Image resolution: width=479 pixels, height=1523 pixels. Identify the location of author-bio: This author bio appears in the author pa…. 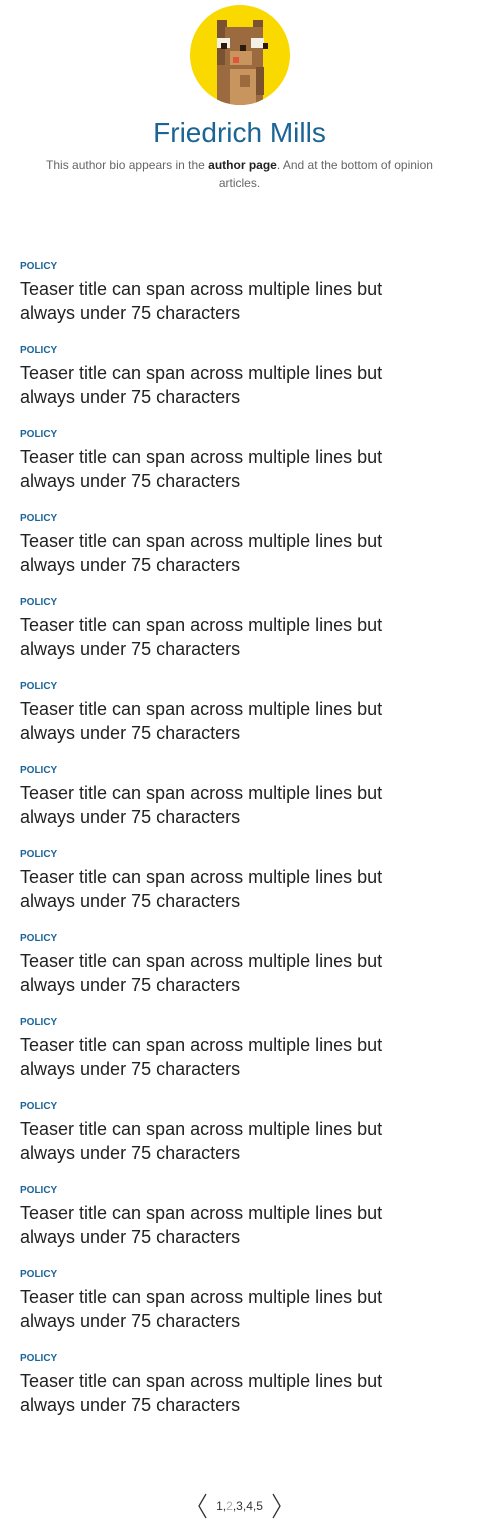
(239, 174).